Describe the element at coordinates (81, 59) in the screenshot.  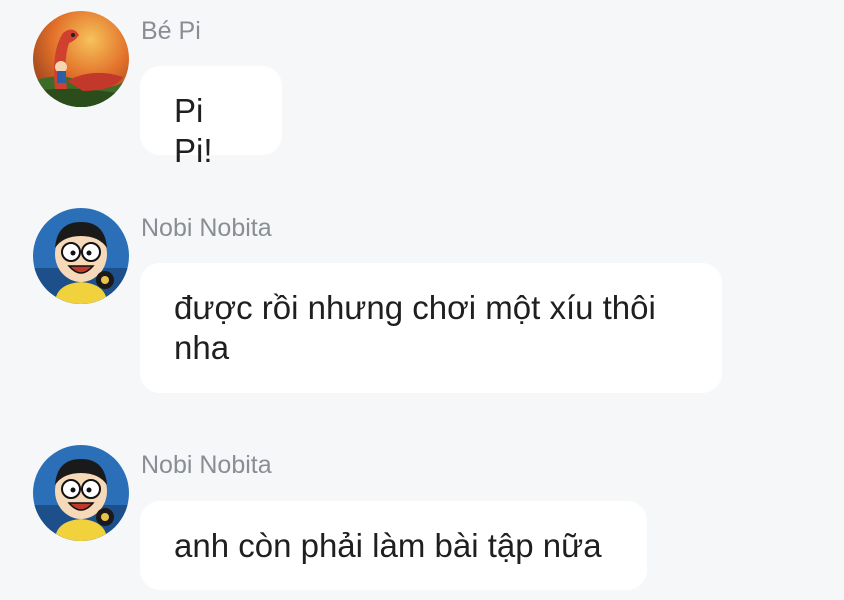
I see `pi-dinosaur-avatar` at that location.